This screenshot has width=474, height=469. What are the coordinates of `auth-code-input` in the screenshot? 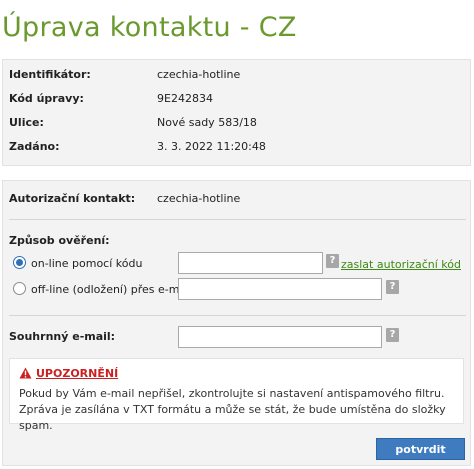 It's located at (250, 263).